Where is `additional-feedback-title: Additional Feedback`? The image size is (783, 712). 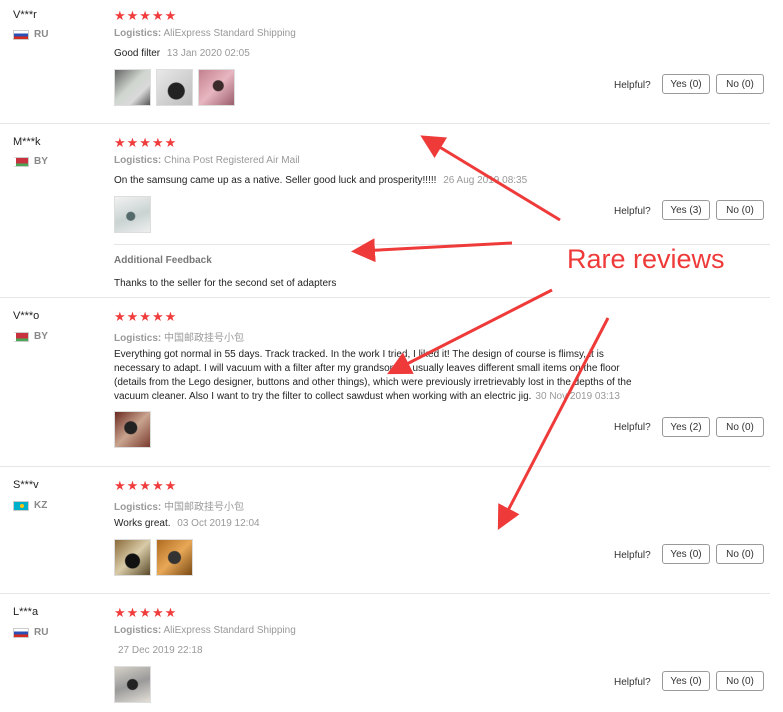 additional-feedback-title: Additional Feedback is located at coordinates (163, 260).